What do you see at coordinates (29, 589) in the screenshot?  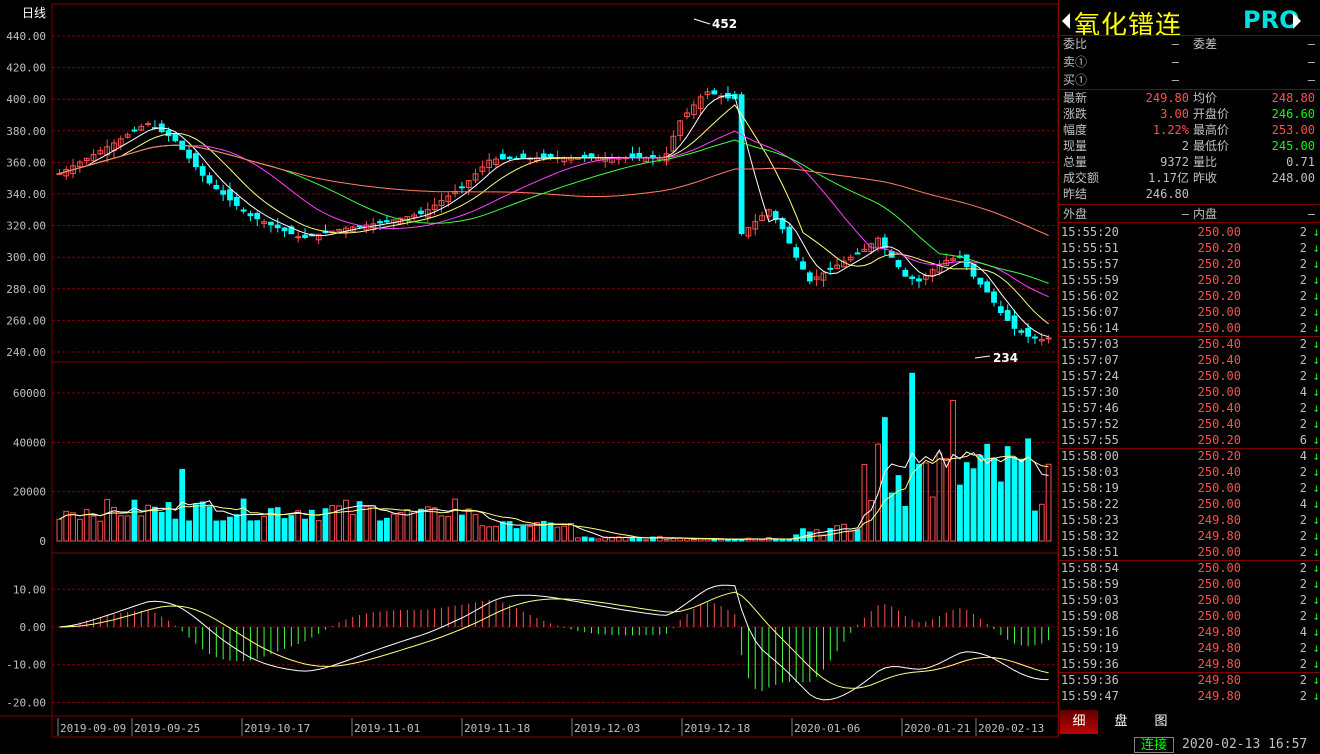 I see `y-tick-label: 10.00` at bounding box center [29, 589].